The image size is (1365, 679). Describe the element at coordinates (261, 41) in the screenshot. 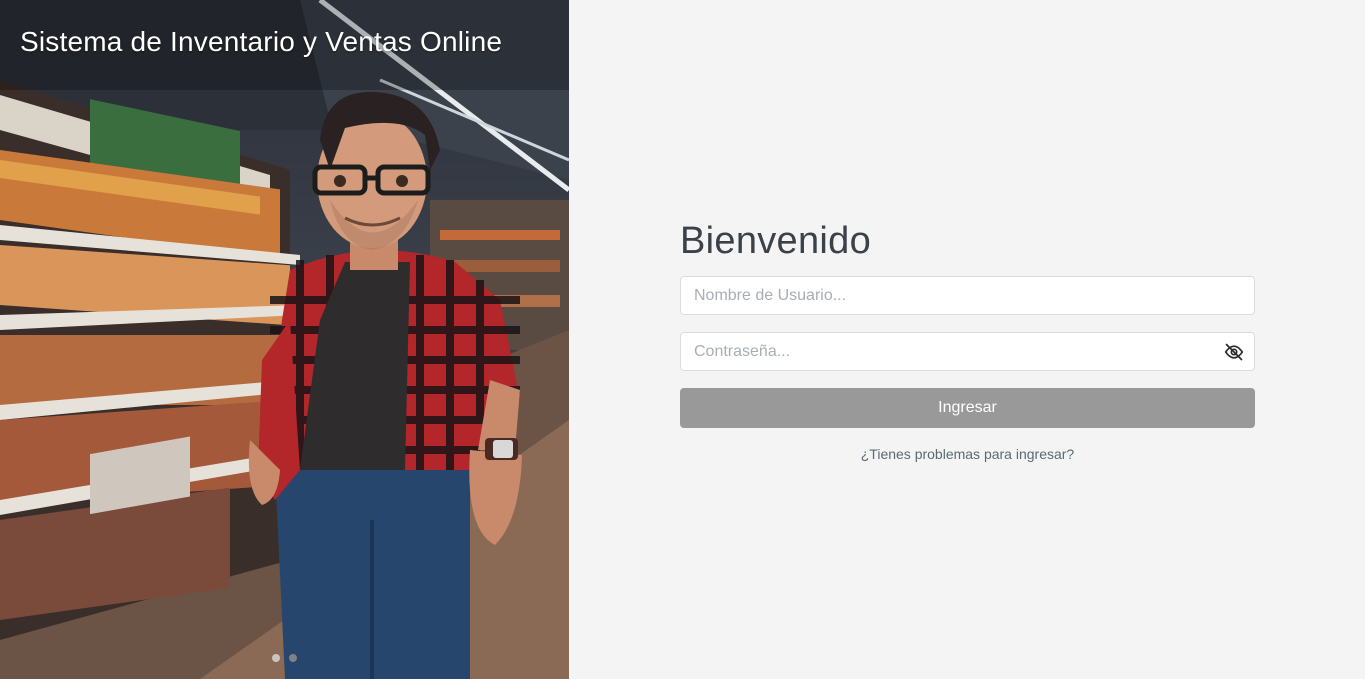

I see `app-title: Sistema de Inventario y Ventas Online` at that location.